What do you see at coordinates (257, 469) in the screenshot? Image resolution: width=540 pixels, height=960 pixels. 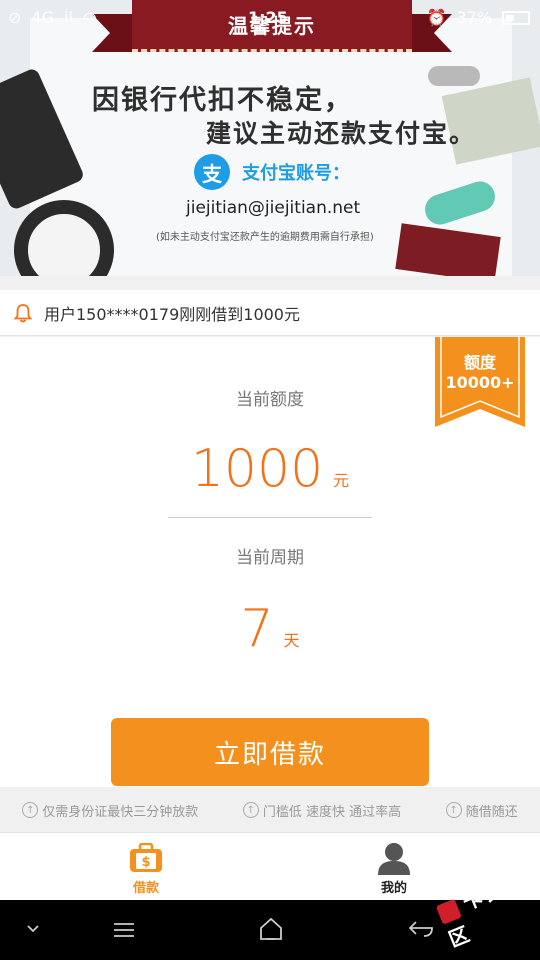 I see `loan-amount: 1000` at bounding box center [257, 469].